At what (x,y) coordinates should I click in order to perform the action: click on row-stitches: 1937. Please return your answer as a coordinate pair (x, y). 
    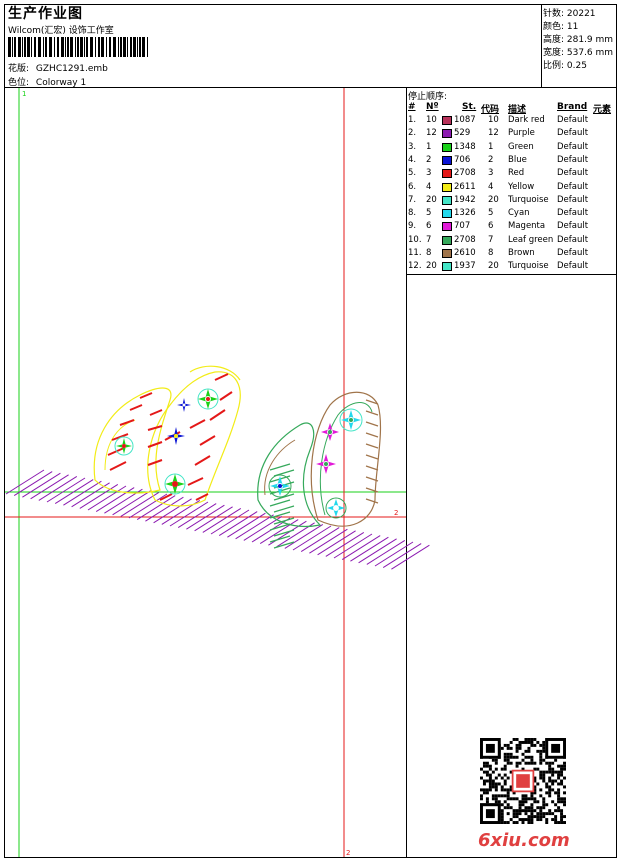
    Looking at the image, I should click on (465, 266).